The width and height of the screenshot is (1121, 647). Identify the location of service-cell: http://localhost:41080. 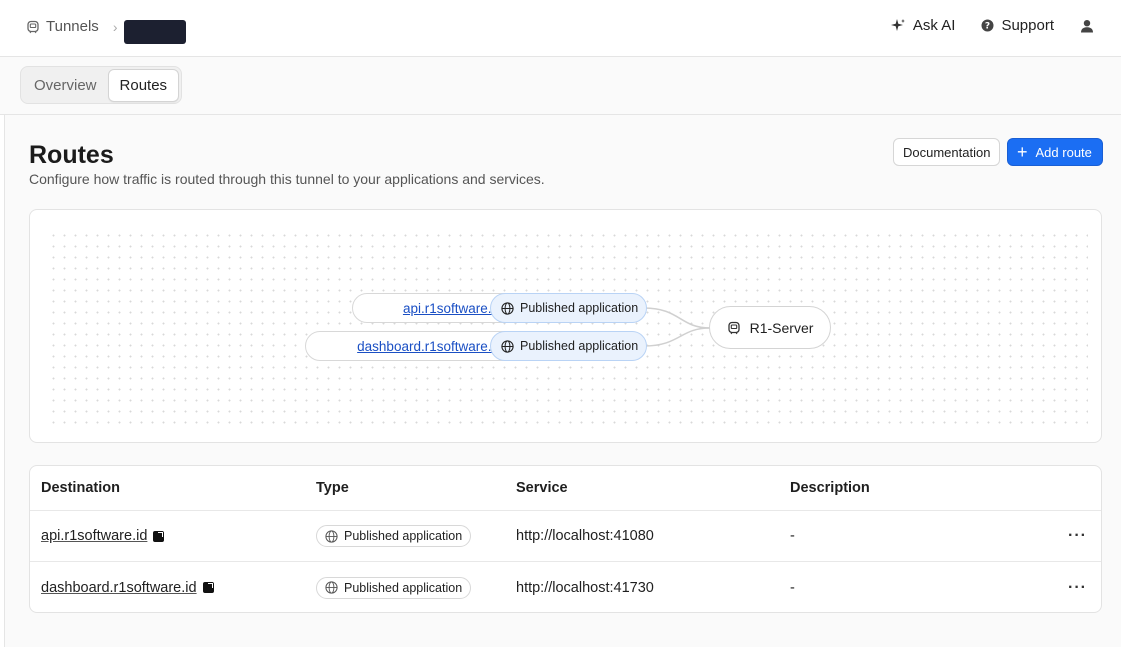
(585, 536).